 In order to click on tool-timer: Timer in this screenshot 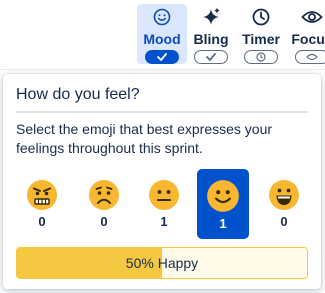, I will do `click(261, 34)`.